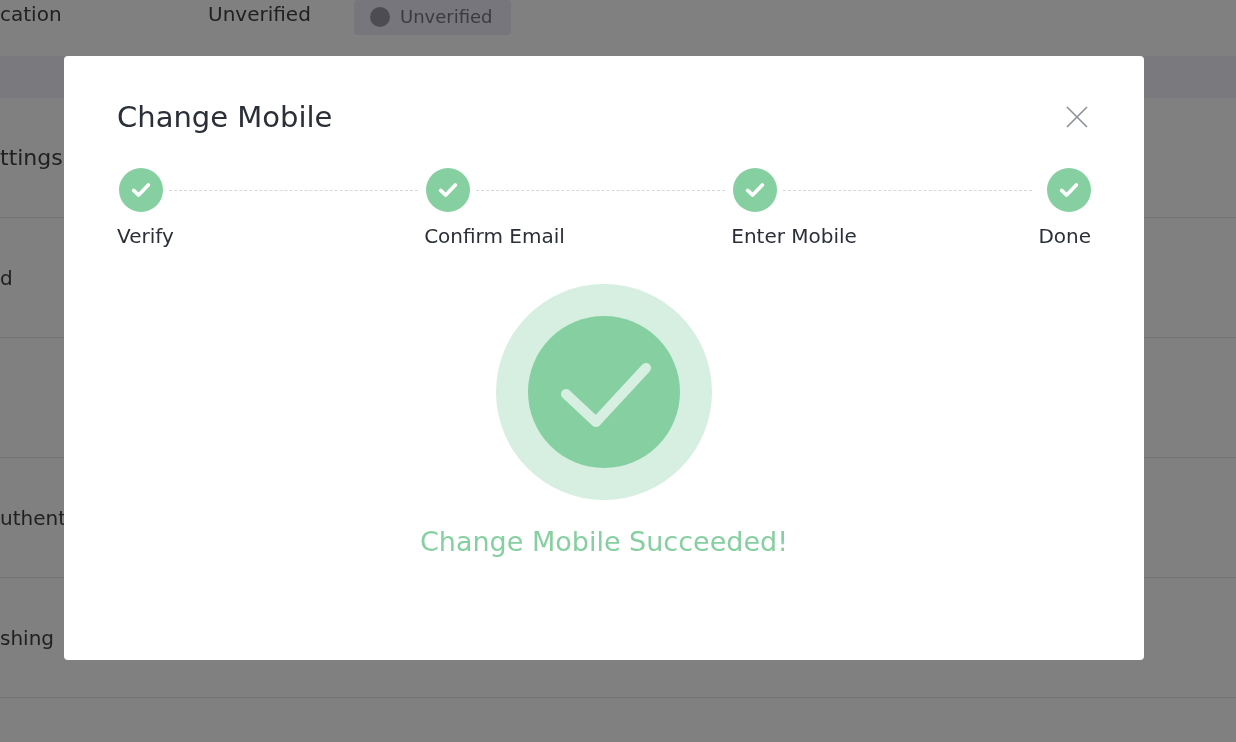 The image size is (1236, 742). I want to click on success-message: Change Mobile Succeeded!, so click(604, 541).